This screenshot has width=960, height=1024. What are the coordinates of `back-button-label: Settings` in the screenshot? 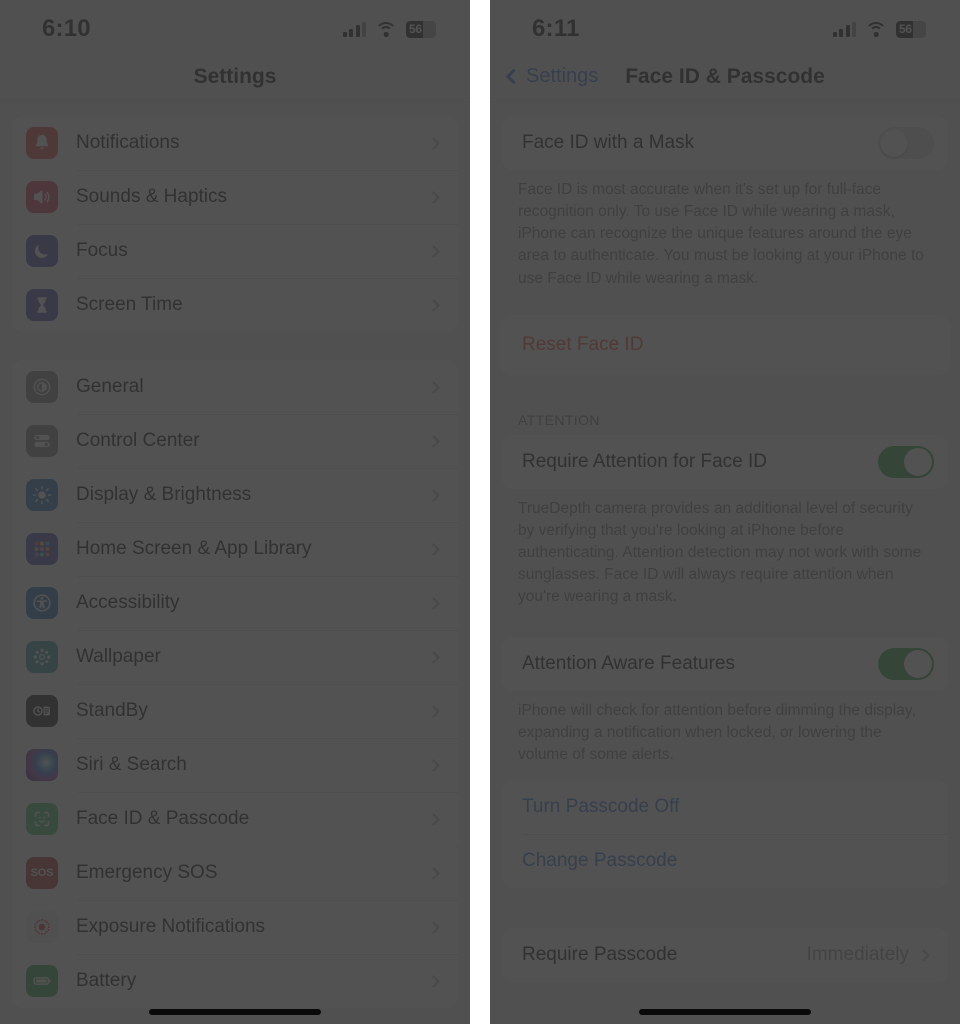 It's located at (562, 76).